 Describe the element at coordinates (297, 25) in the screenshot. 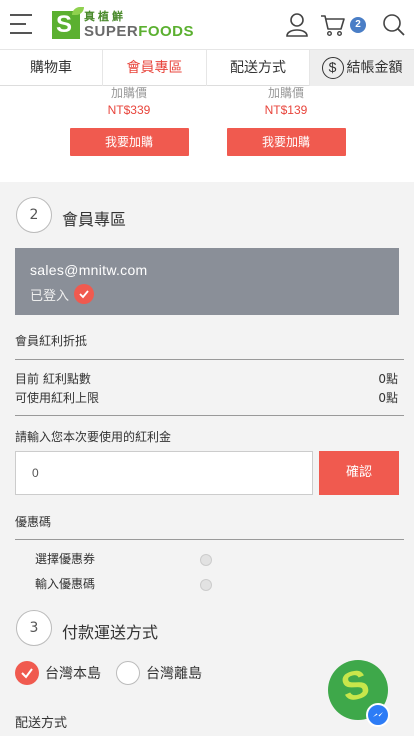

I see `user-icon` at that location.